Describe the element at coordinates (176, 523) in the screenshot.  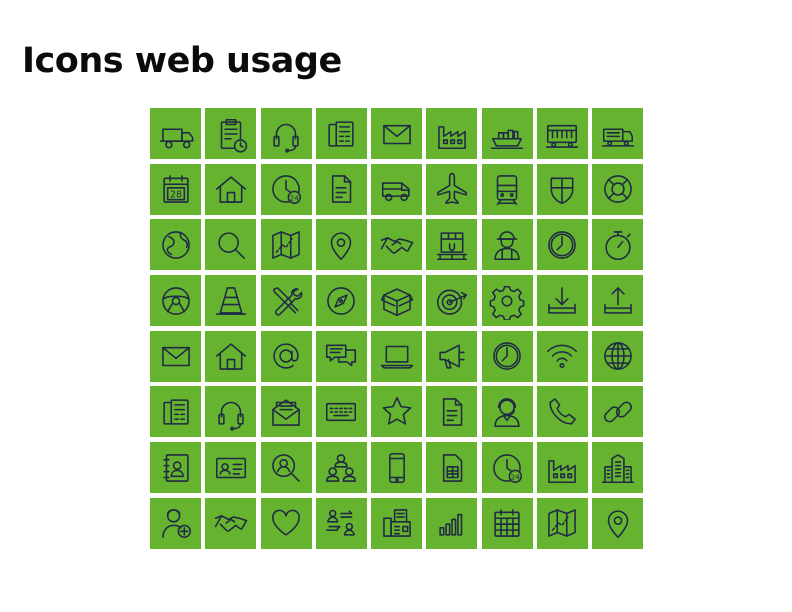
I see `add-user-icon` at that location.